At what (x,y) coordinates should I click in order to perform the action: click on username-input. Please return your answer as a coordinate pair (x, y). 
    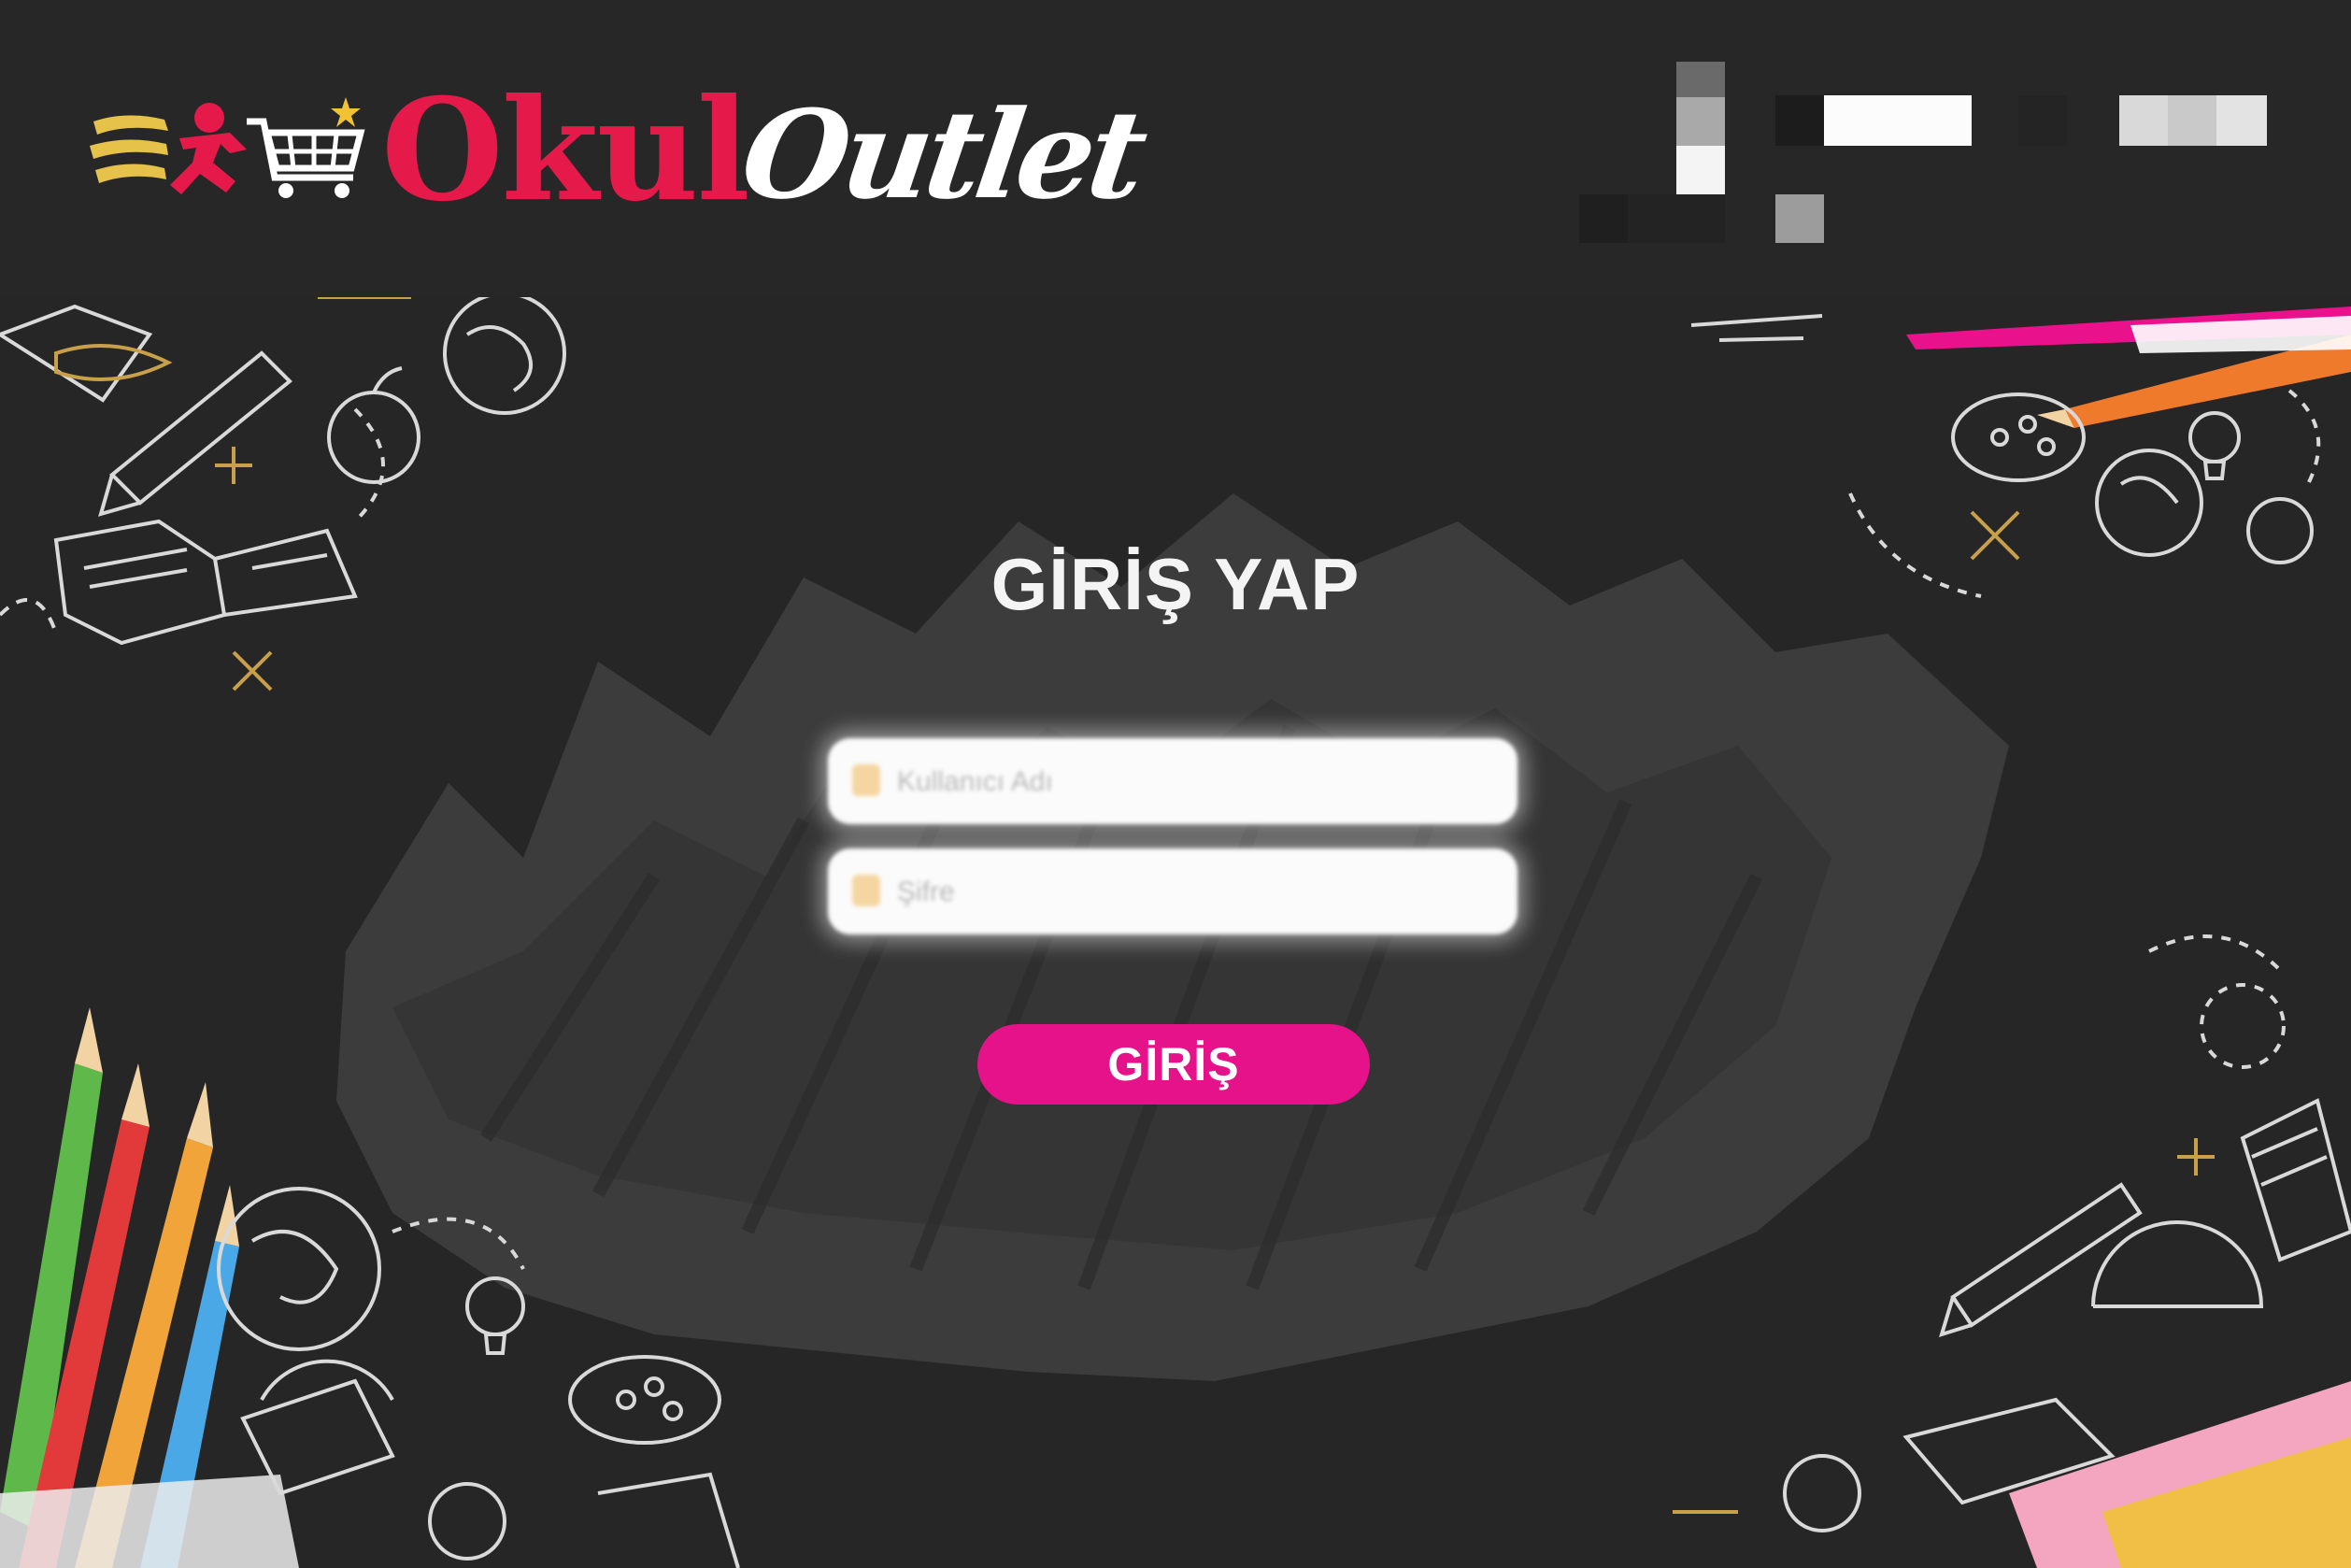
    Looking at the image, I should click on (1186, 782).